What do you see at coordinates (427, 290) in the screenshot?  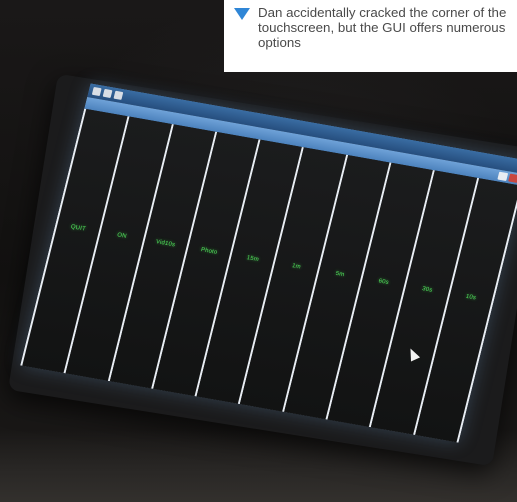 I see `button-label: 30s` at bounding box center [427, 290].